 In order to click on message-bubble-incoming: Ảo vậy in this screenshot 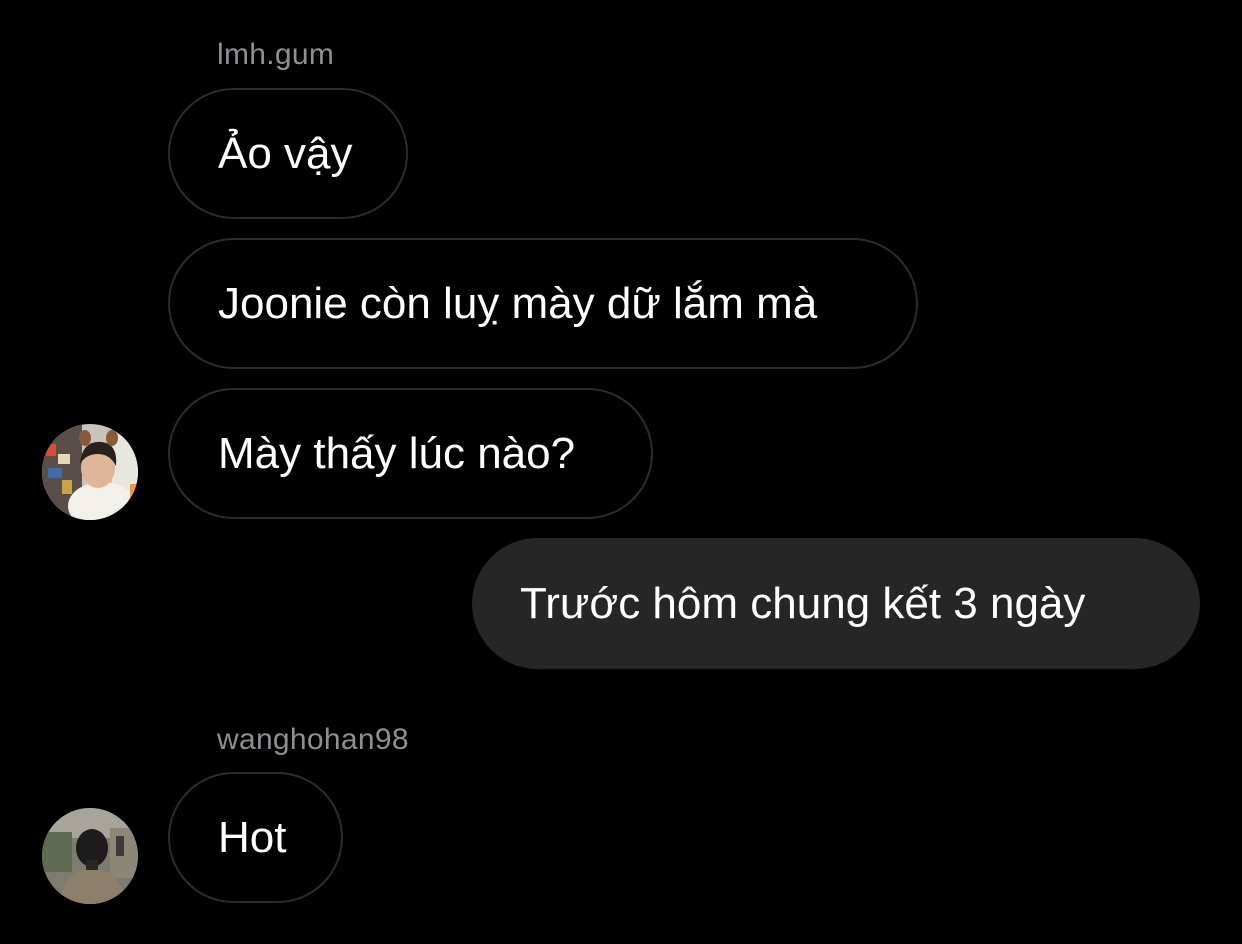, I will do `click(288, 153)`.